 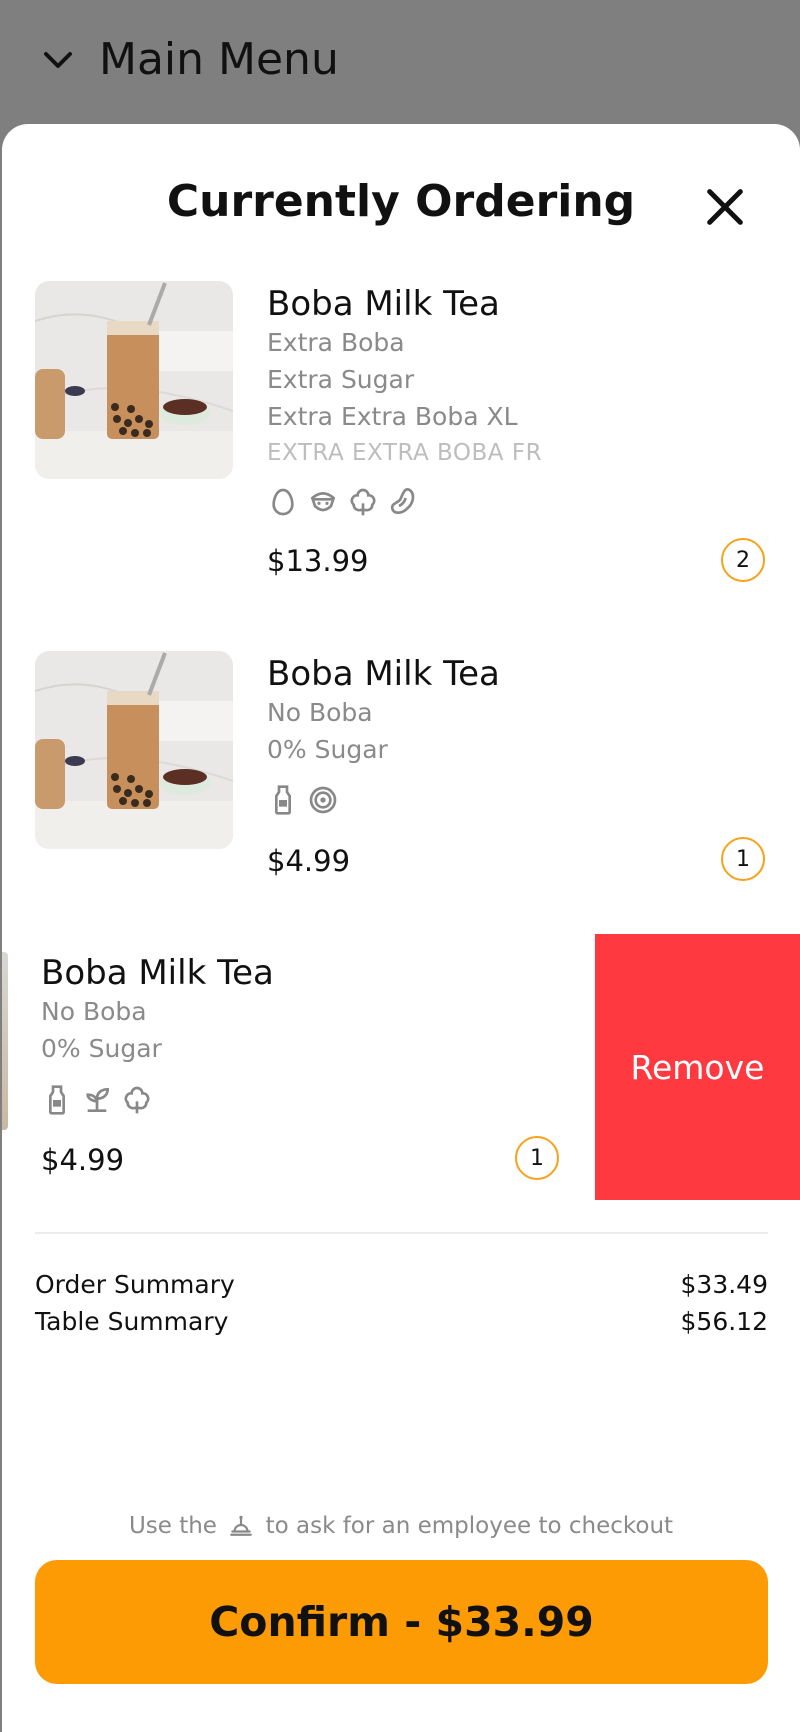 I want to click on close-icon, so click(x=725, y=207).